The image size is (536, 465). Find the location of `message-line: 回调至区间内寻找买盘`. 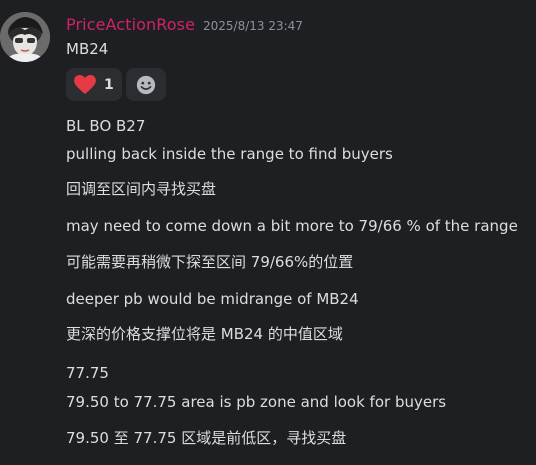

message-line: 回调至区间内寻找买盘 is located at coordinates (141, 189).